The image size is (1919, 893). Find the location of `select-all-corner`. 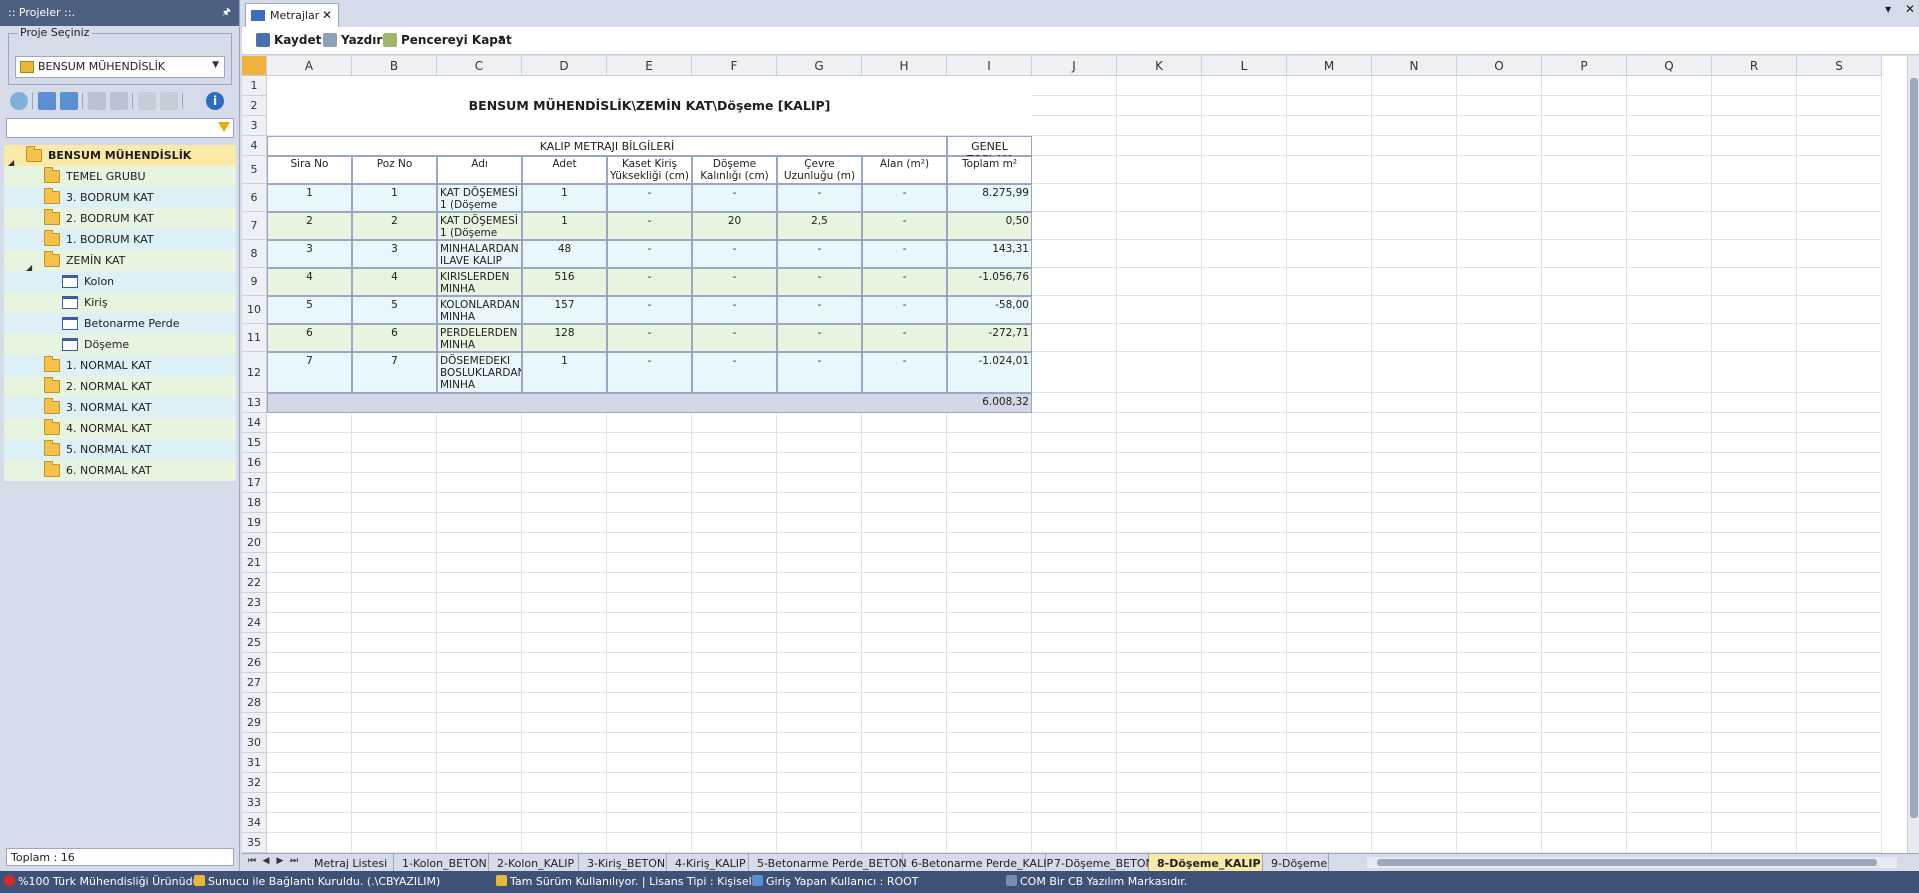

select-all-corner is located at coordinates (254, 66).